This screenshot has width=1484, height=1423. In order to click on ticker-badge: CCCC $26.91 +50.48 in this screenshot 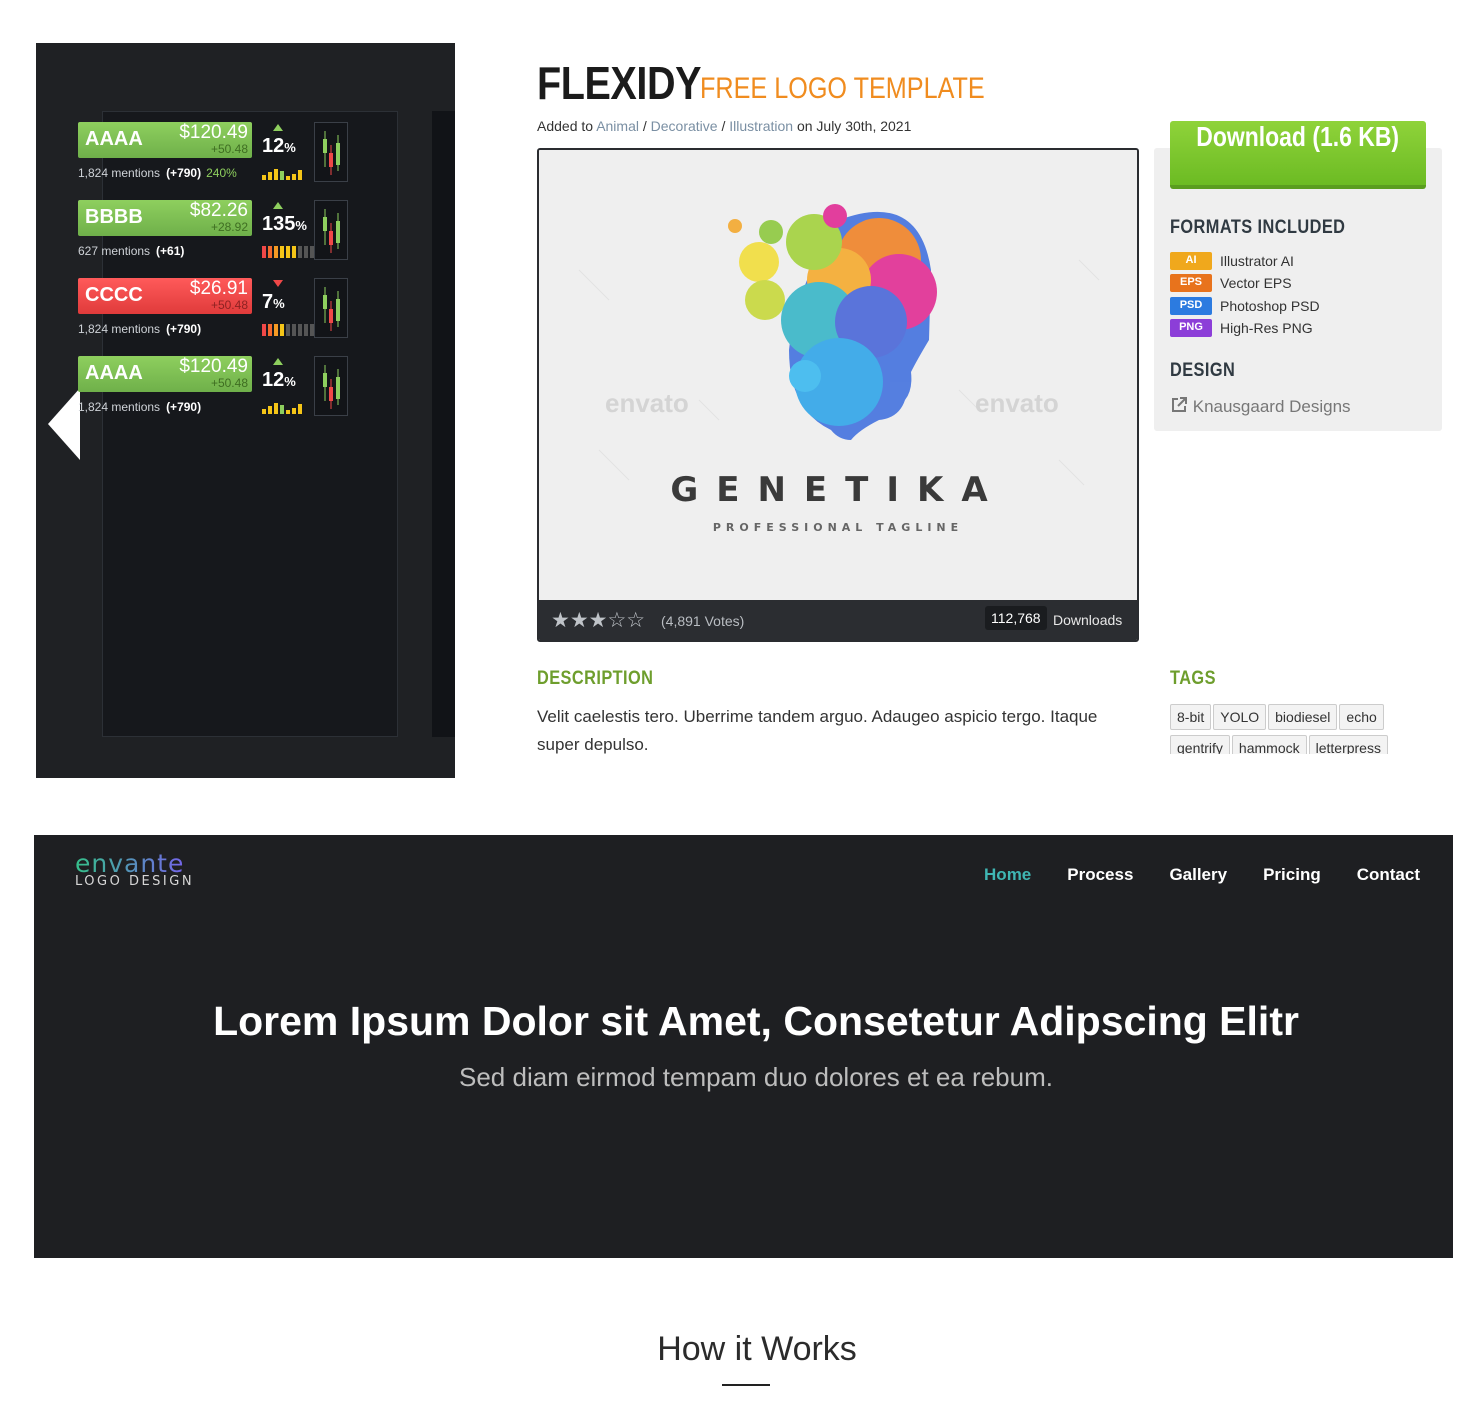, I will do `click(165, 296)`.